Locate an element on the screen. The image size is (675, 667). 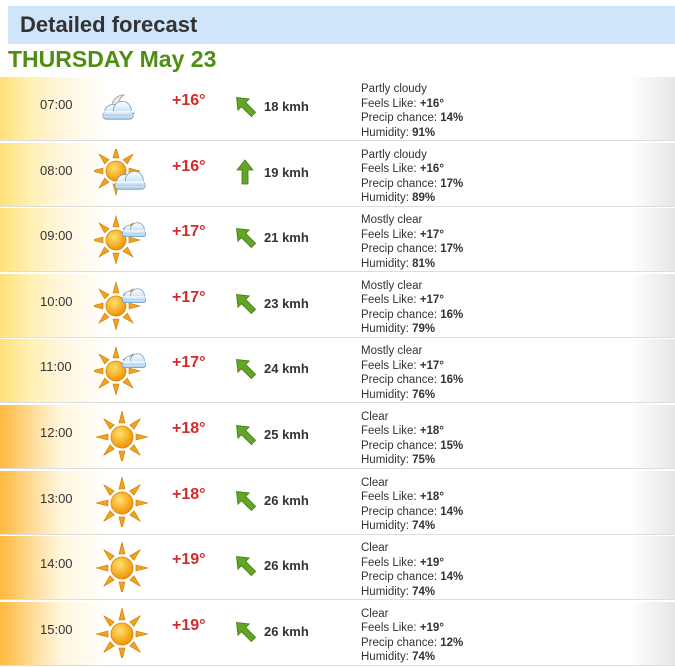
humidity-value: 91% is located at coordinates (424, 132).